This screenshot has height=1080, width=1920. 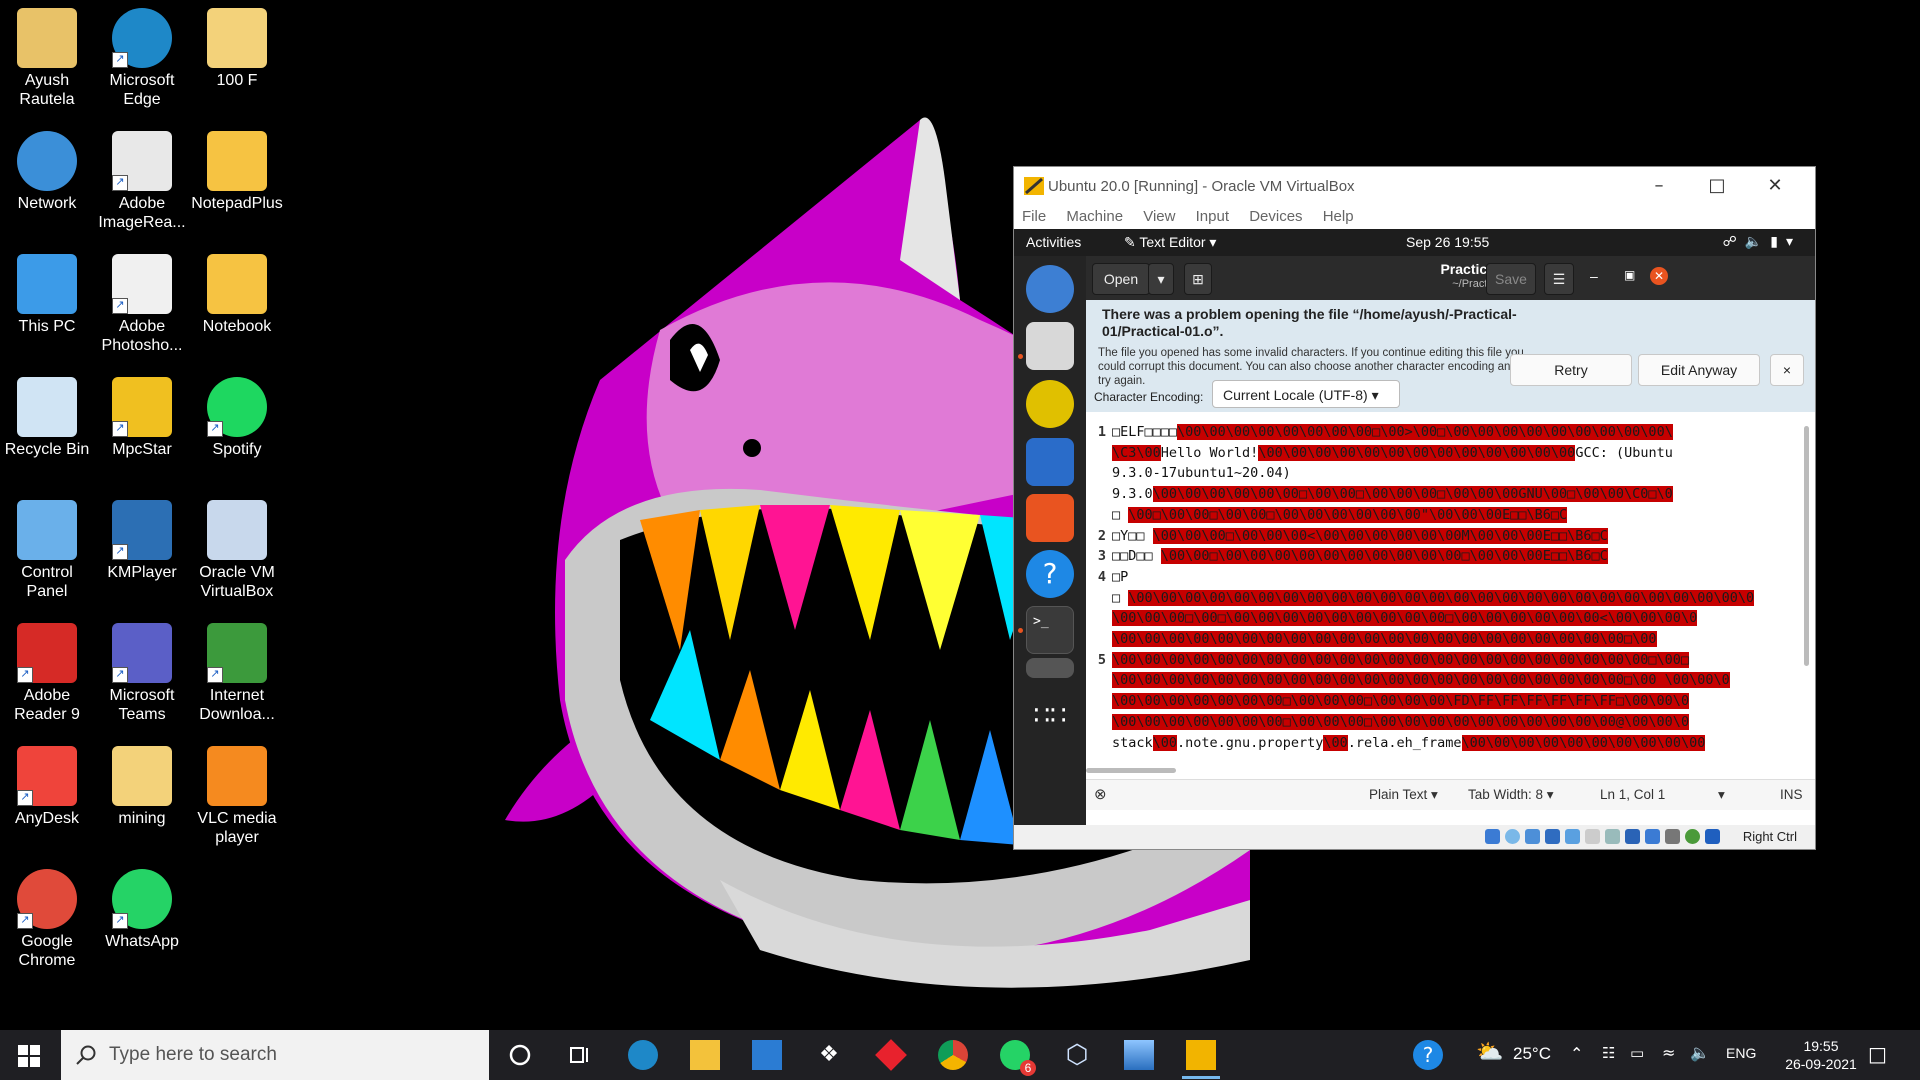 I want to click on maximize-button: □, so click(x=1717, y=186).